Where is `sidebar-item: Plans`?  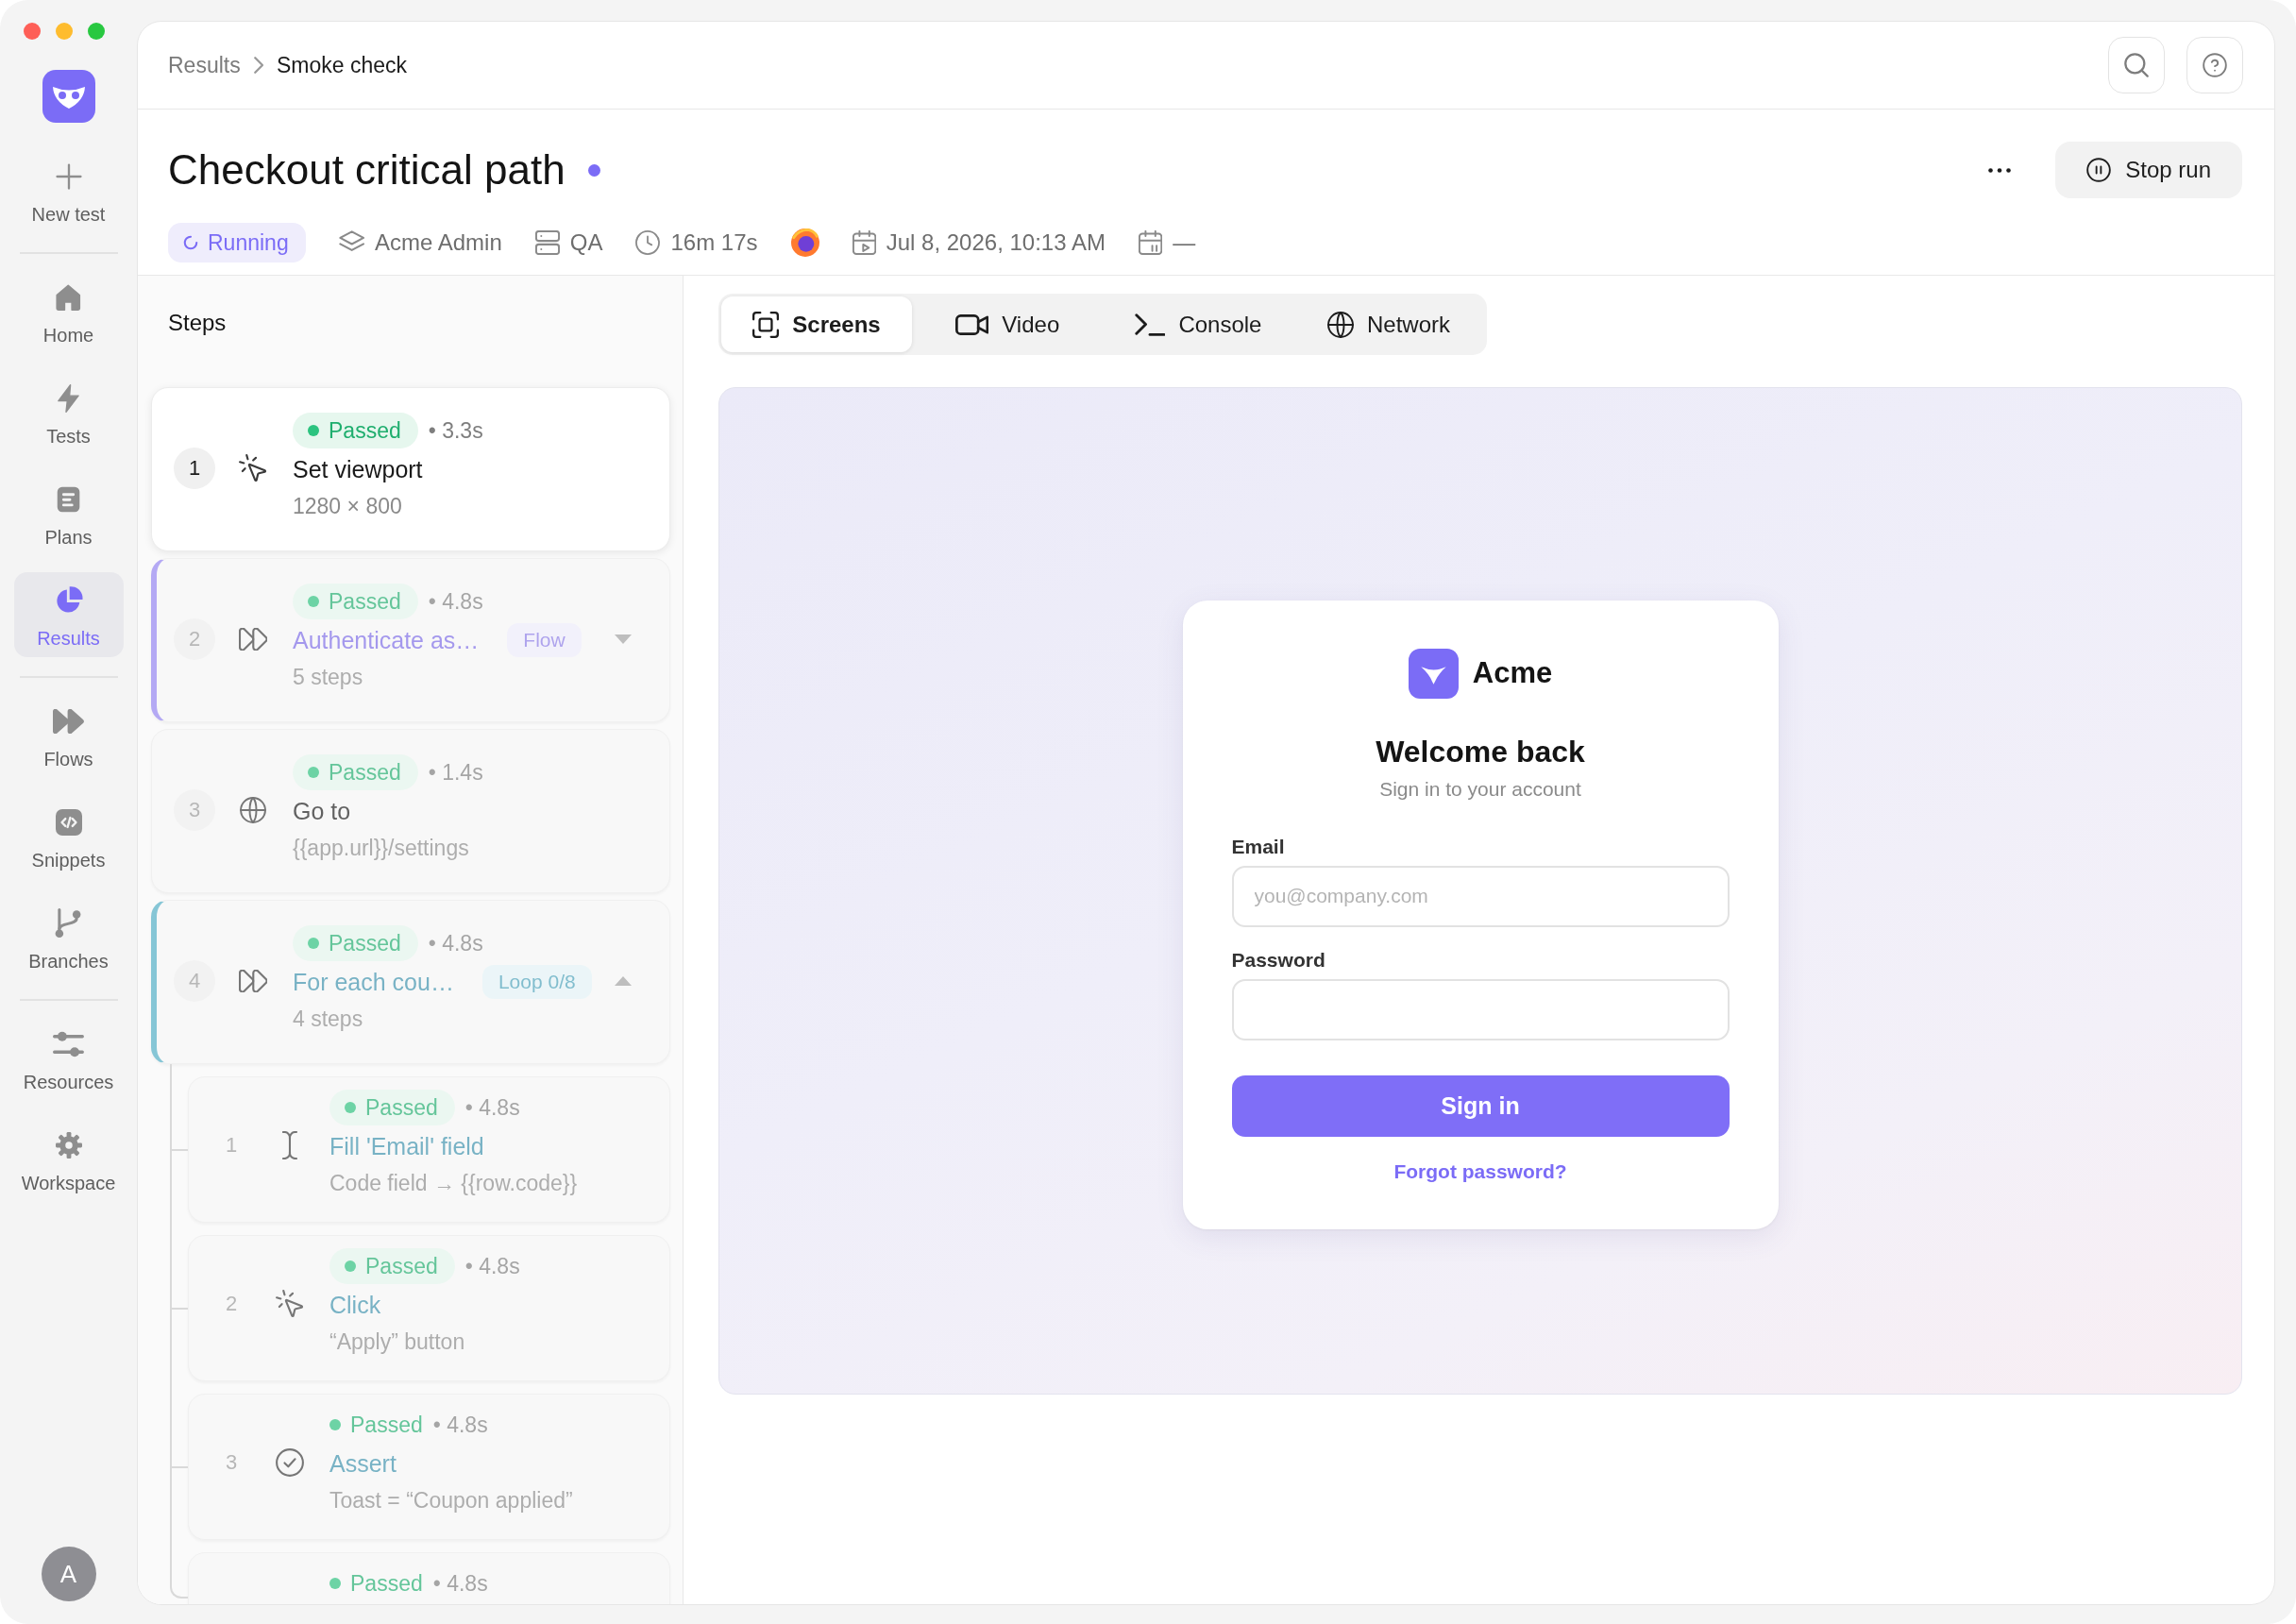 sidebar-item: Plans is located at coordinates (68, 513).